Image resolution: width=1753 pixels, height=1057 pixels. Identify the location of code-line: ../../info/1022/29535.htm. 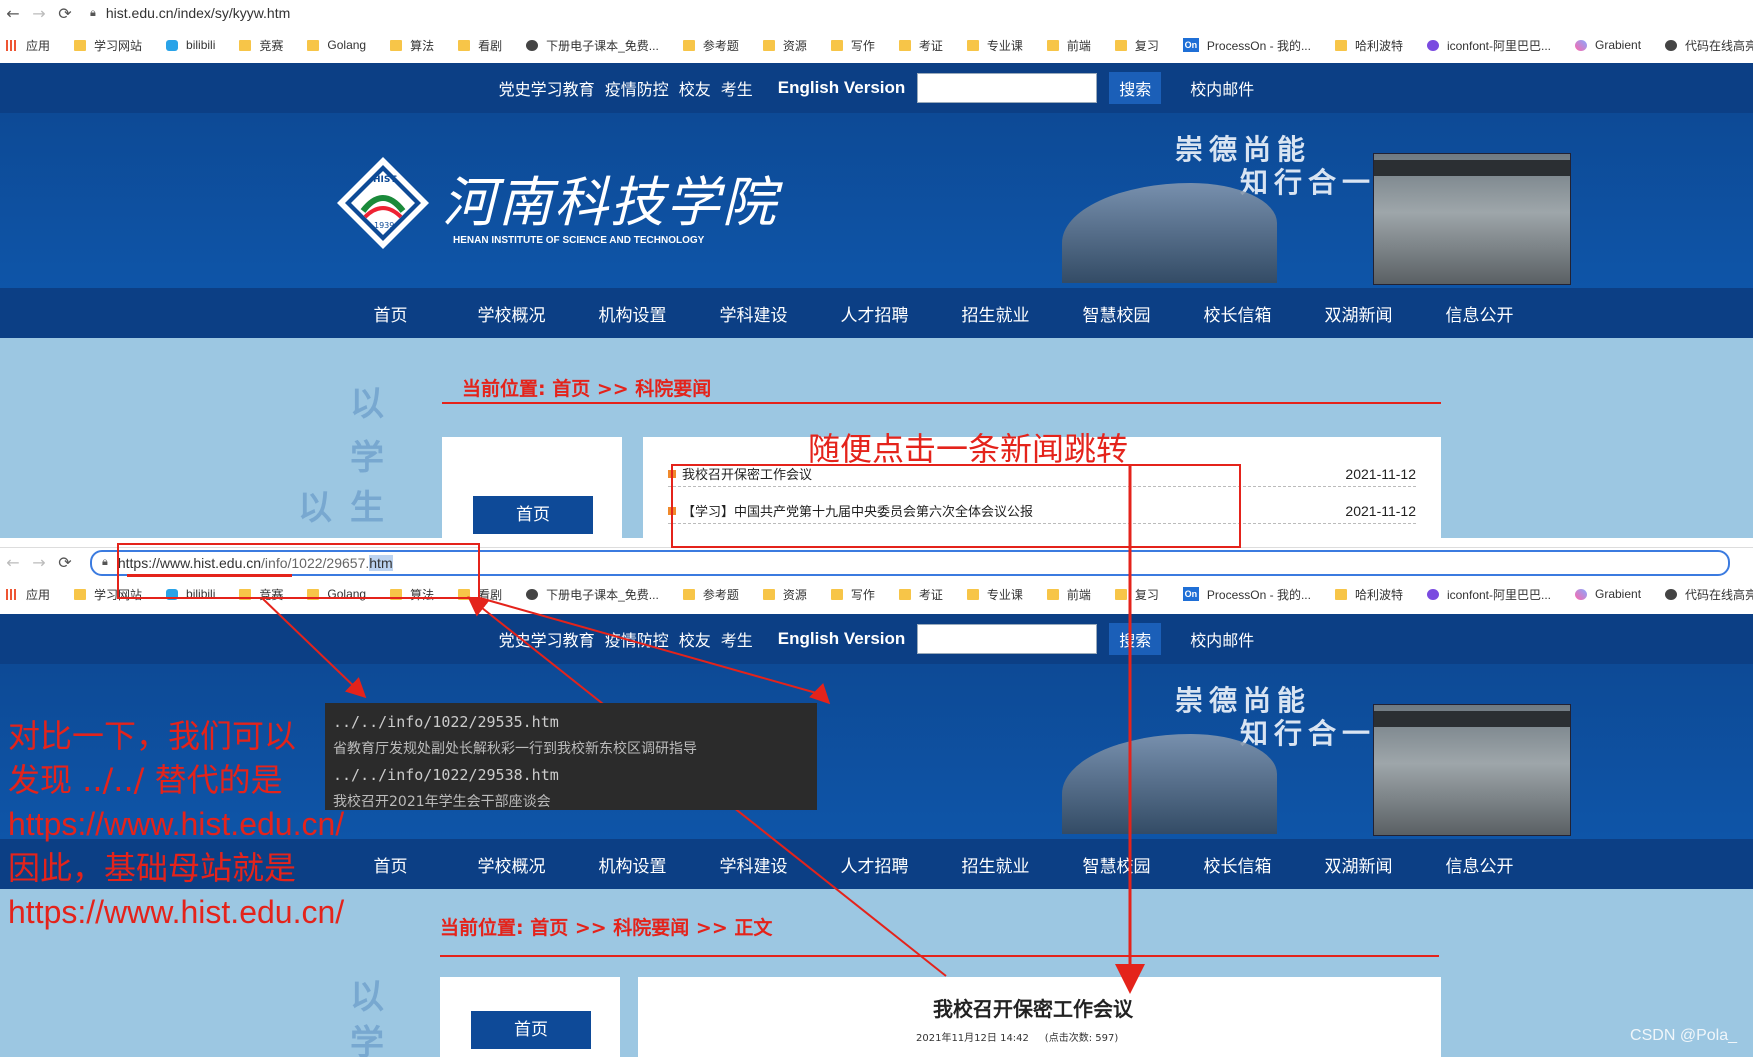
(446, 722).